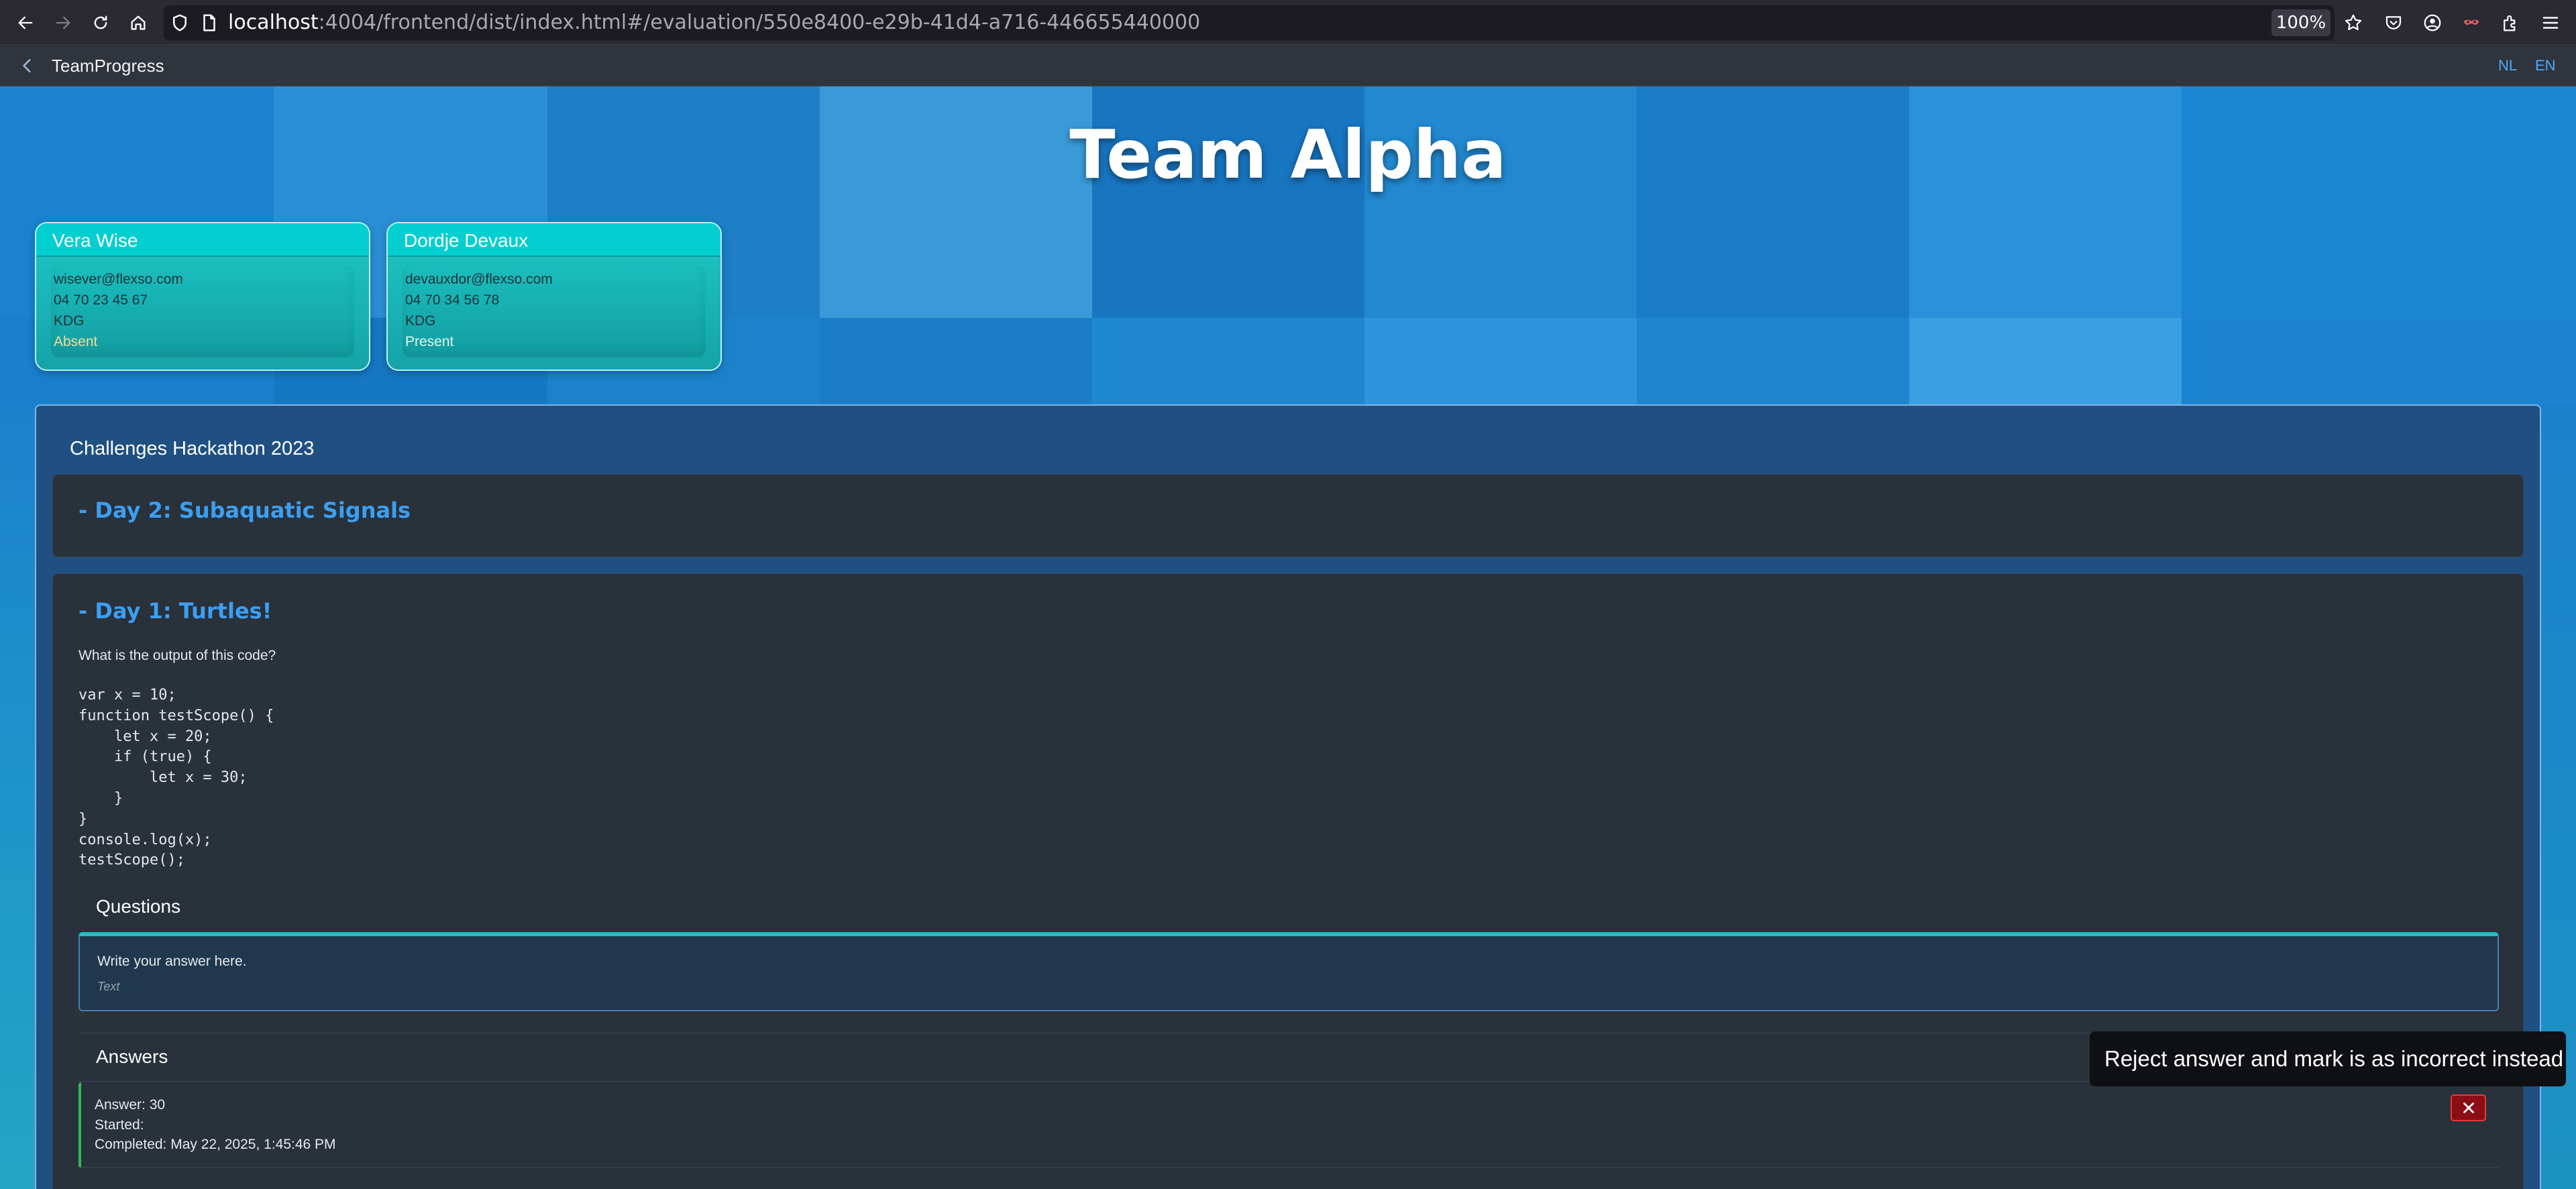  Describe the element at coordinates (101, 300) in the screenshot. I see `member-phone: 04 70 23 45 67` at that location.